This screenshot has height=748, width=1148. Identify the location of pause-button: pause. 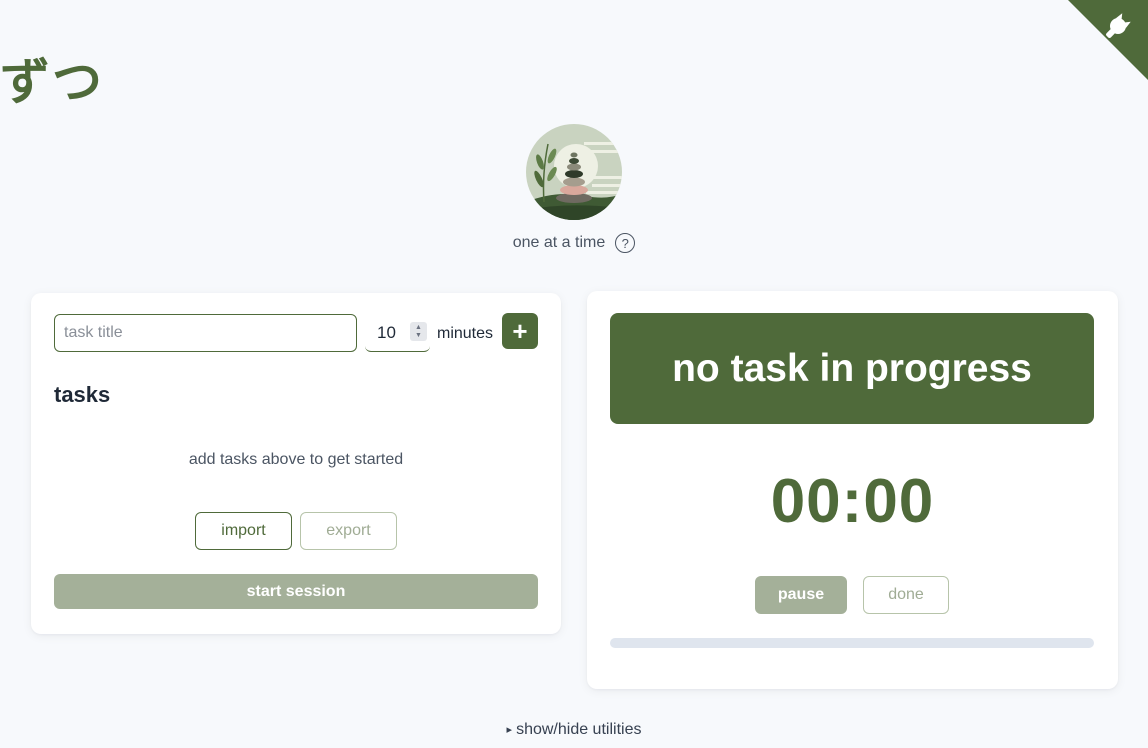
(801, 595).